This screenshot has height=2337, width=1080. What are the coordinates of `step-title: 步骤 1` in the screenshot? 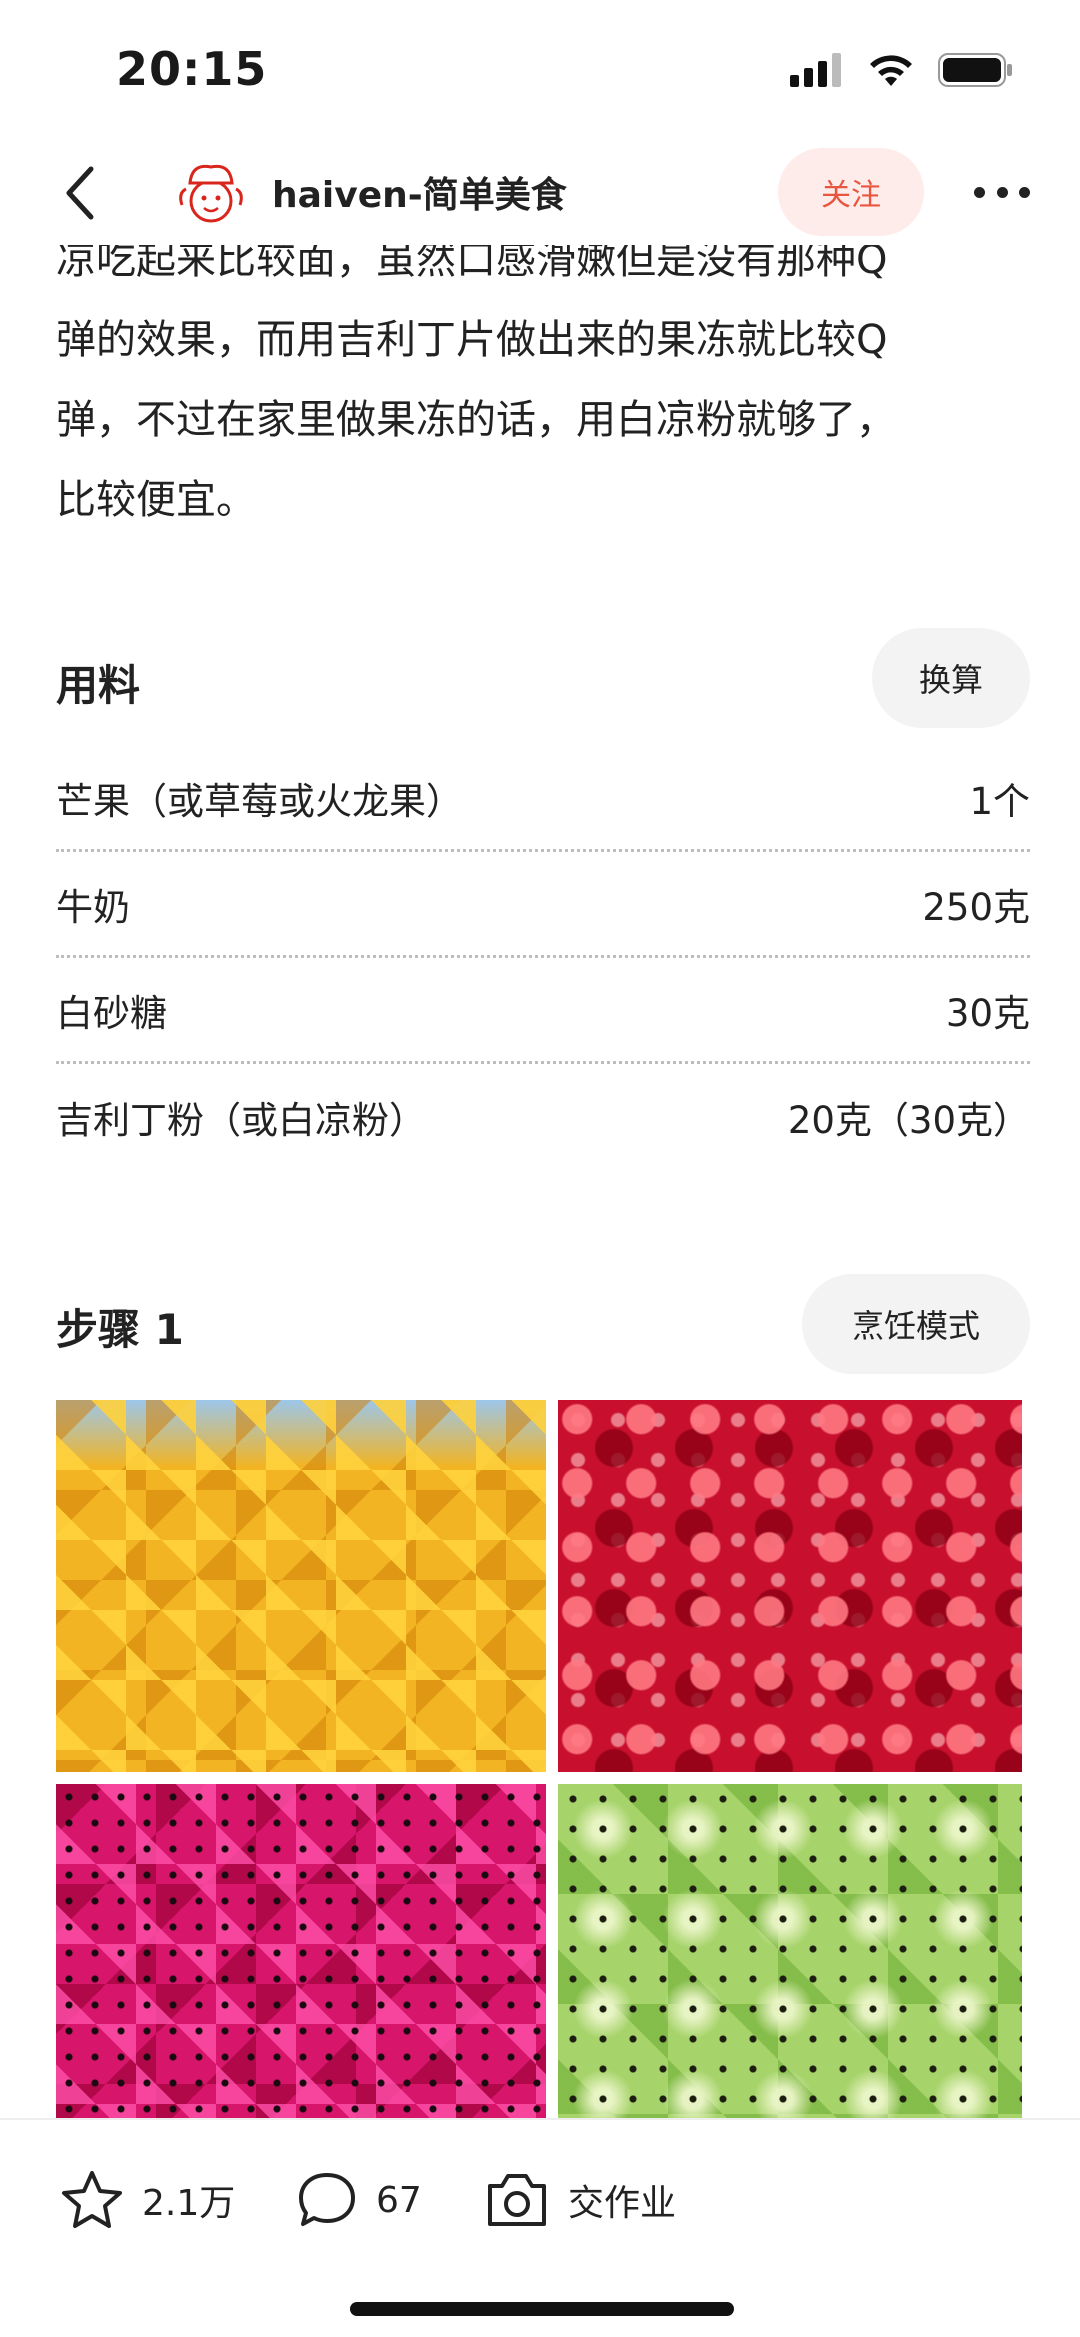 It's located at (120, 1329).